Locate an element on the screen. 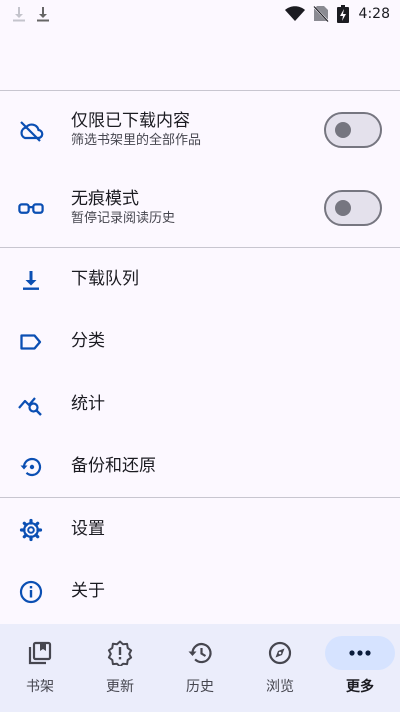  menu-settings: 设置 is located at coordinates (200, 530).